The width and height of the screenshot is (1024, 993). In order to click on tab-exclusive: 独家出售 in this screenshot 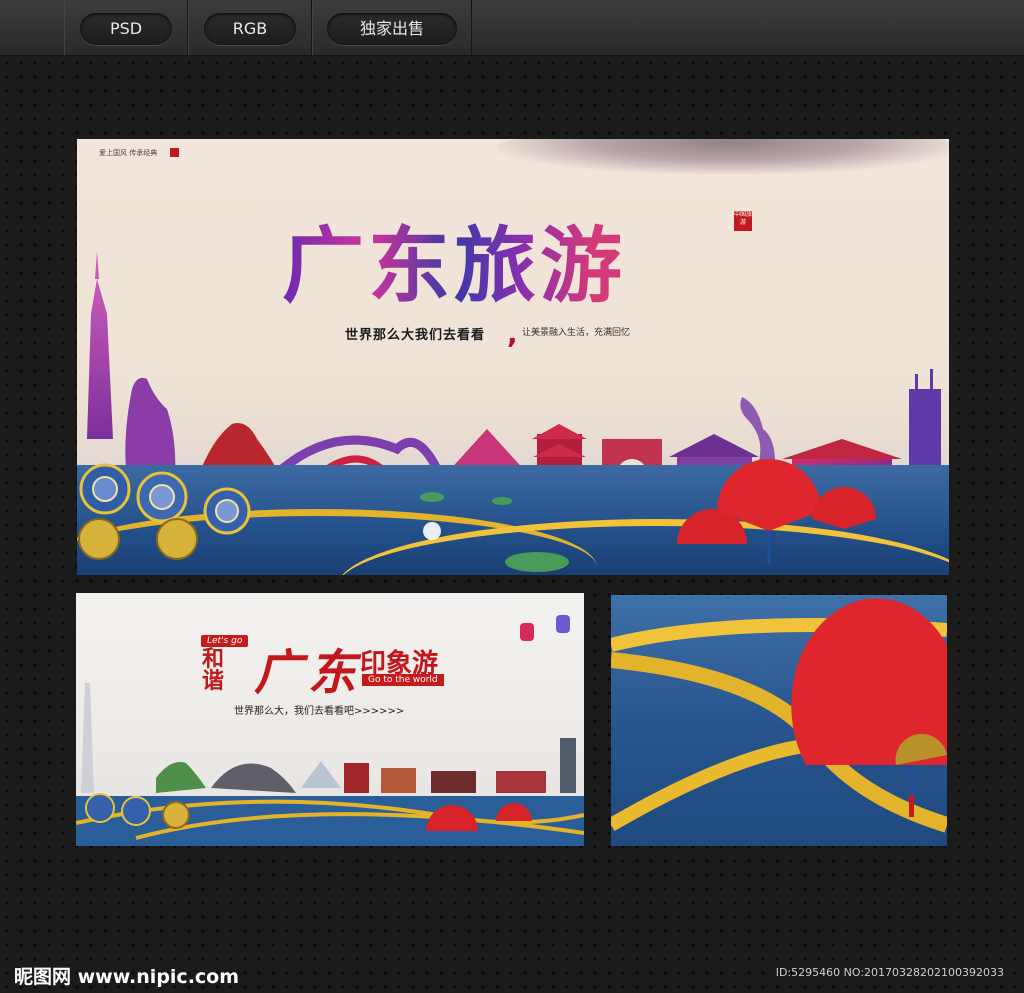, I will do `click(392, 29)`.